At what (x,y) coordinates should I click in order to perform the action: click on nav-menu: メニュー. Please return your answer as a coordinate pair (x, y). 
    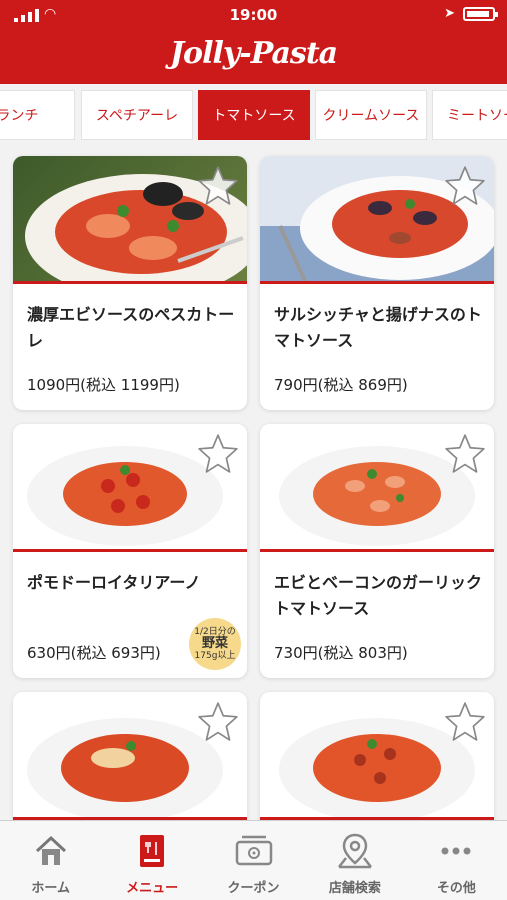
    Looking at the image, I should click on (151, 860).